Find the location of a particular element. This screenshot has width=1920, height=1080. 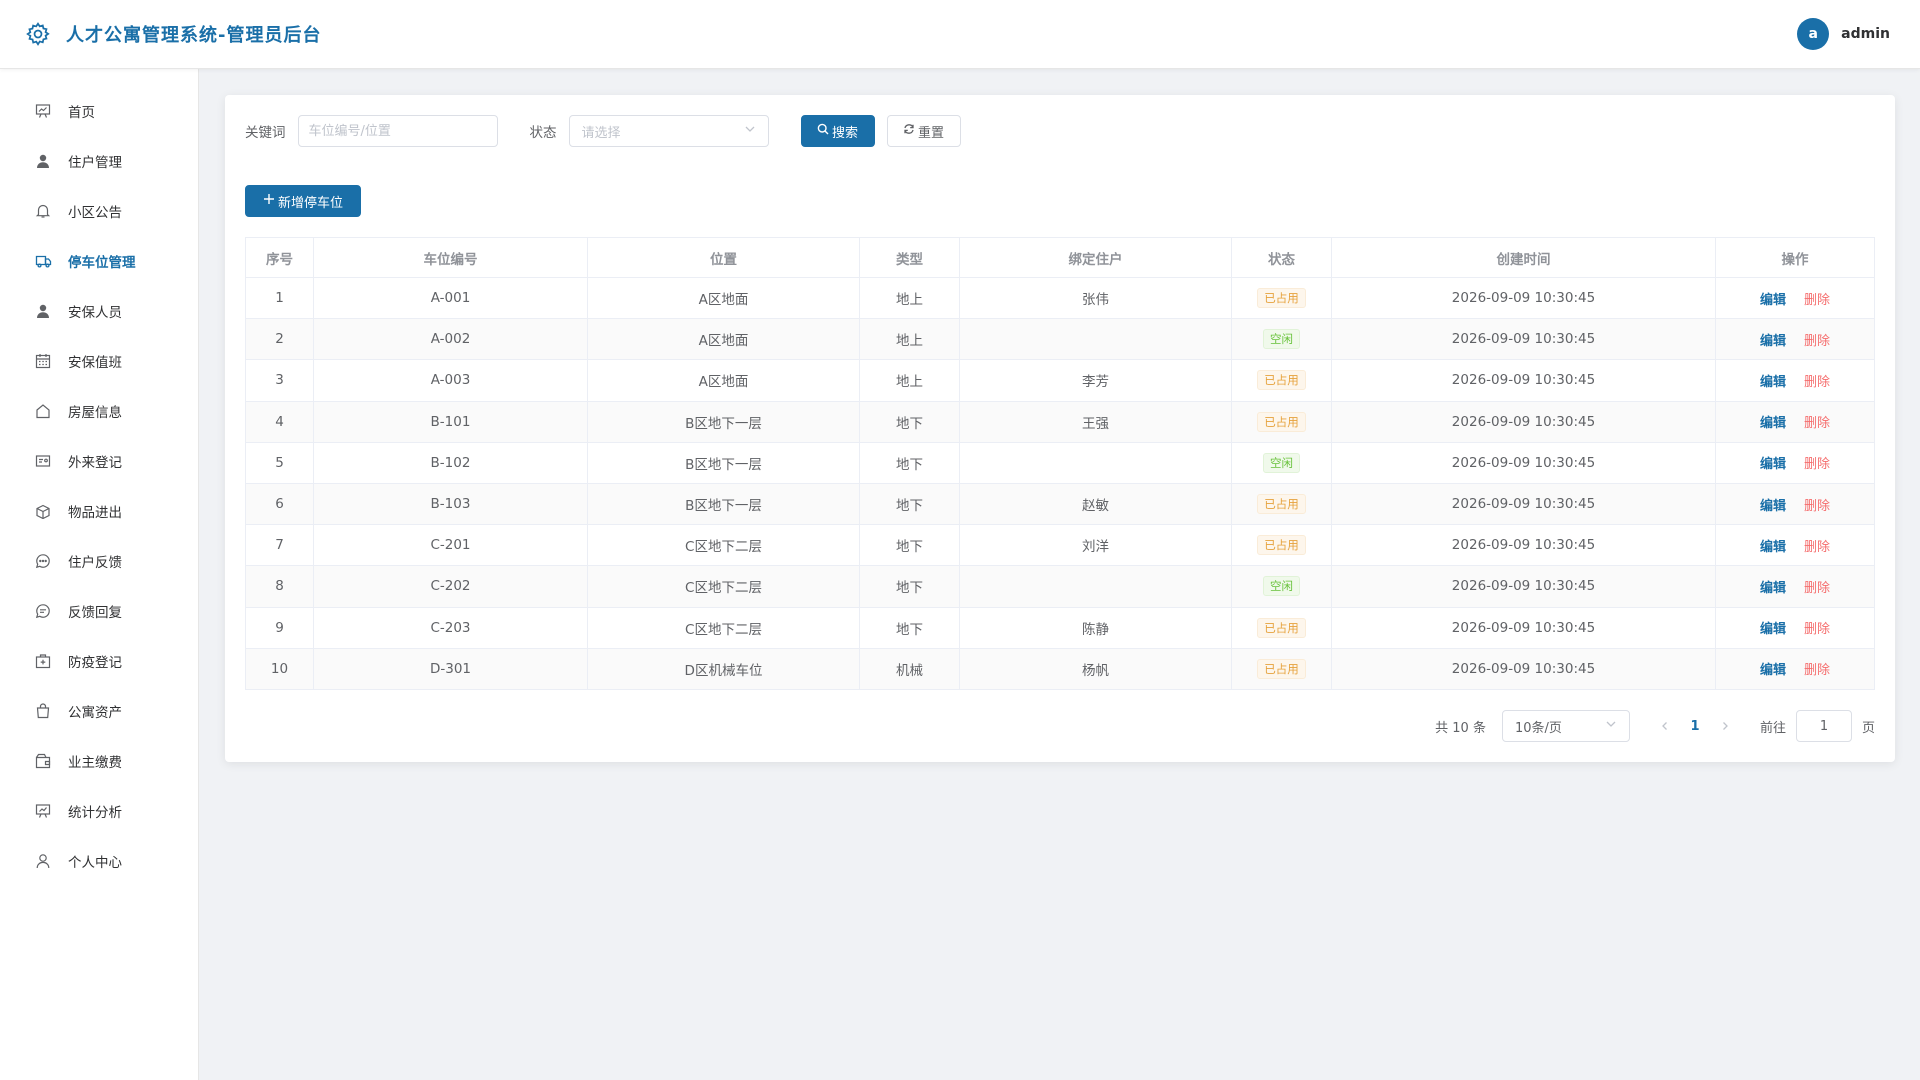

search-button: 搜索 is located at coordinates (837, 131).